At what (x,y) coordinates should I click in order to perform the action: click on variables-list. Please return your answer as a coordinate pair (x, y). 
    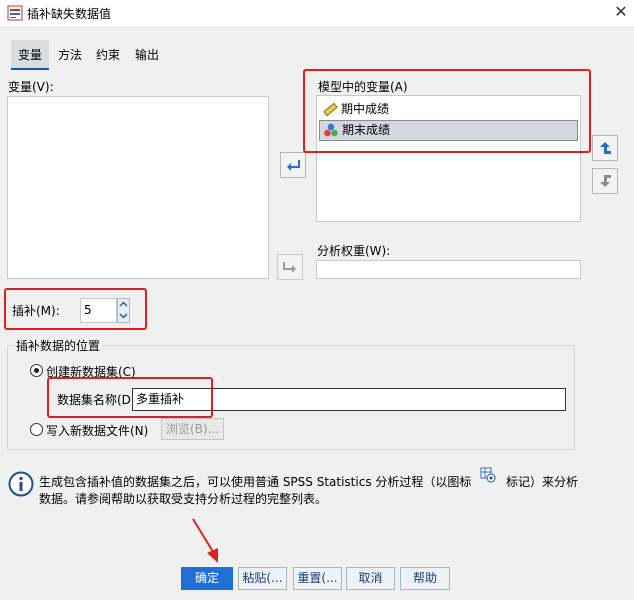
    Looking at the image, I should click on (138, 187).